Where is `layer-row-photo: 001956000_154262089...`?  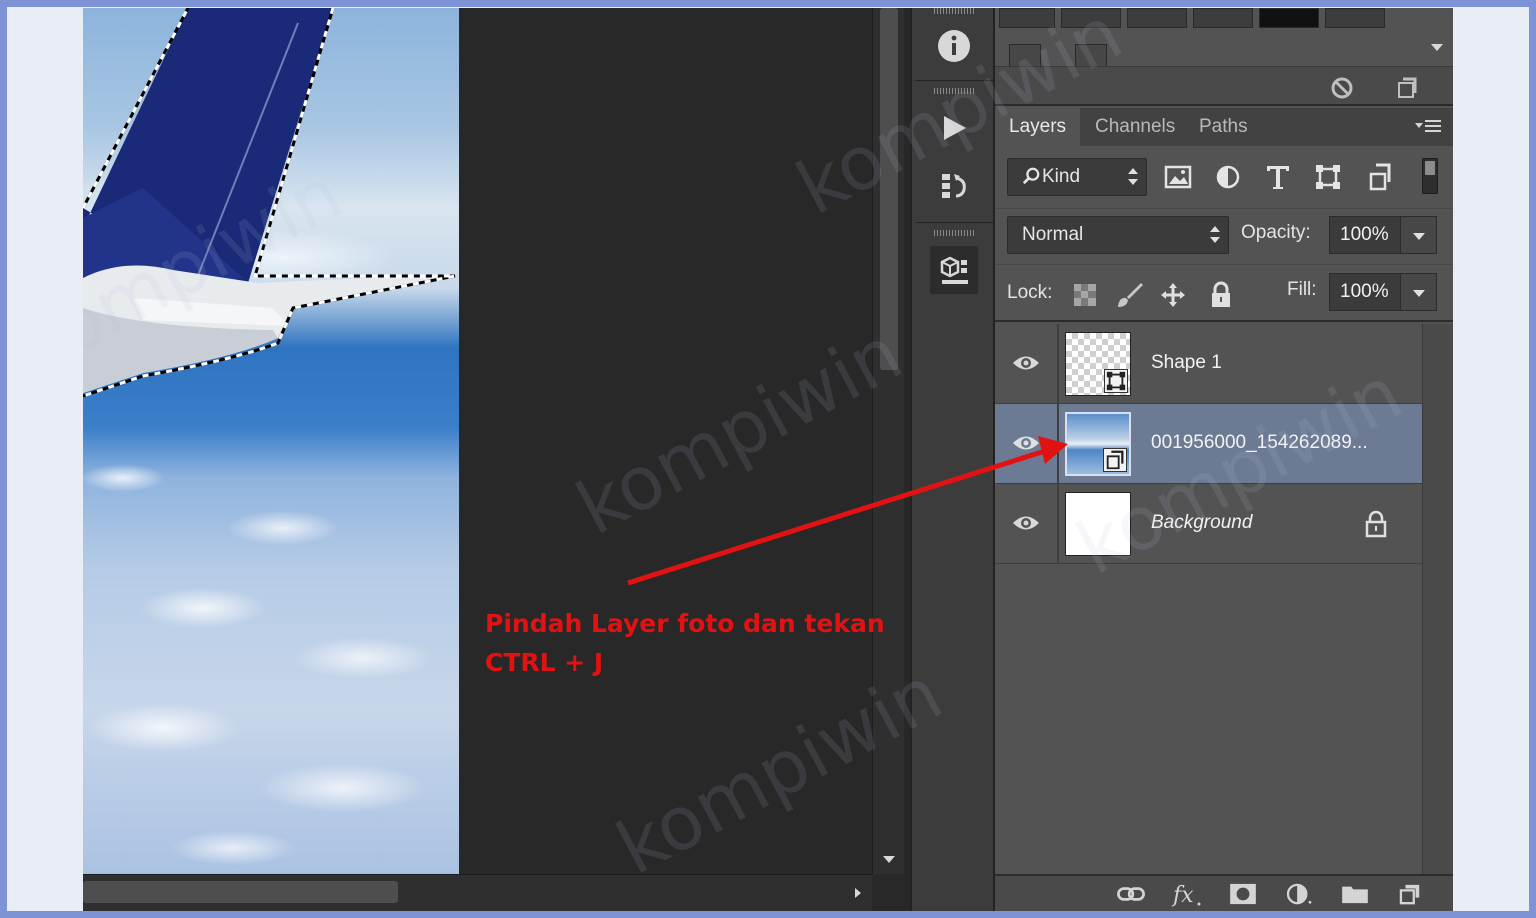 layer-row-photo: 001956000_154262089... is located at coordinates (1208, 444).